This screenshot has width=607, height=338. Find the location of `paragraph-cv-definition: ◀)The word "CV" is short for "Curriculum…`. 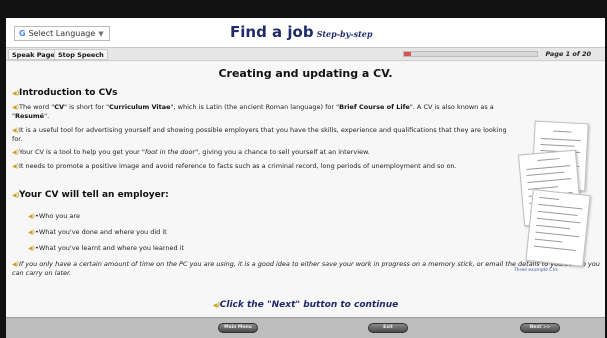

paragraph-cv-definition: ◀)The word "CV" is short for "Curriculum… is located at coordinates (262, 112).